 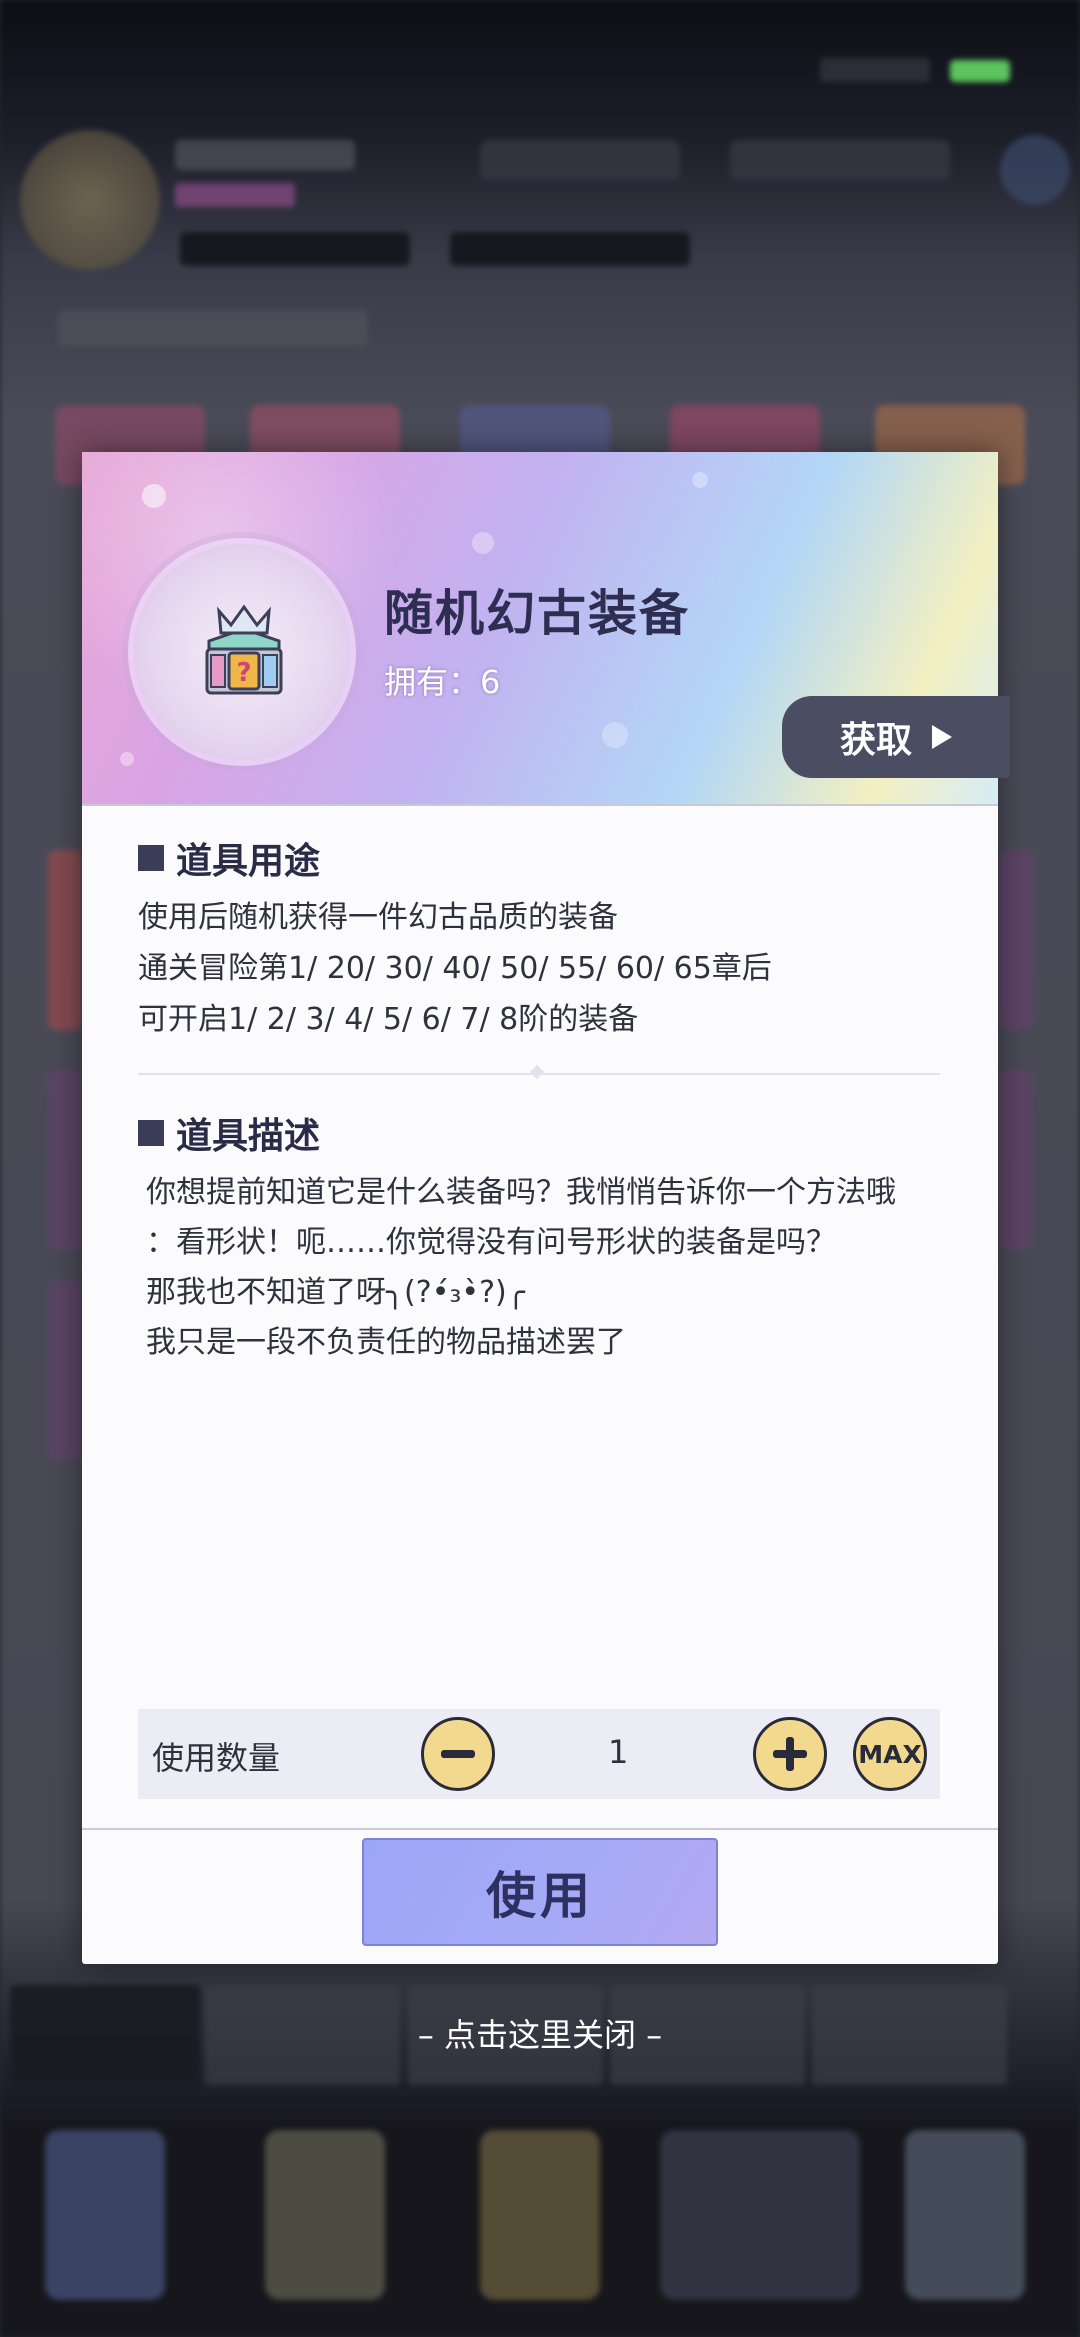 I want to click on footer-divider, so click(x=540, y=1829).